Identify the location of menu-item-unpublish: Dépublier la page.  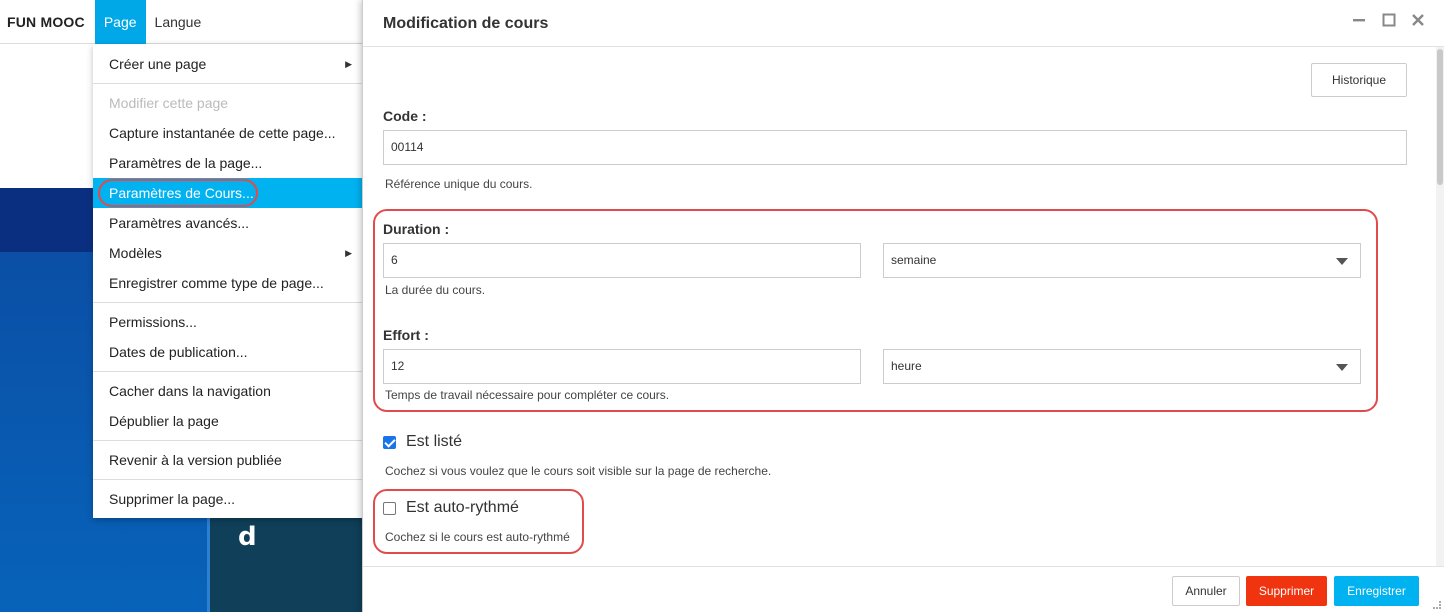
(227, 421).